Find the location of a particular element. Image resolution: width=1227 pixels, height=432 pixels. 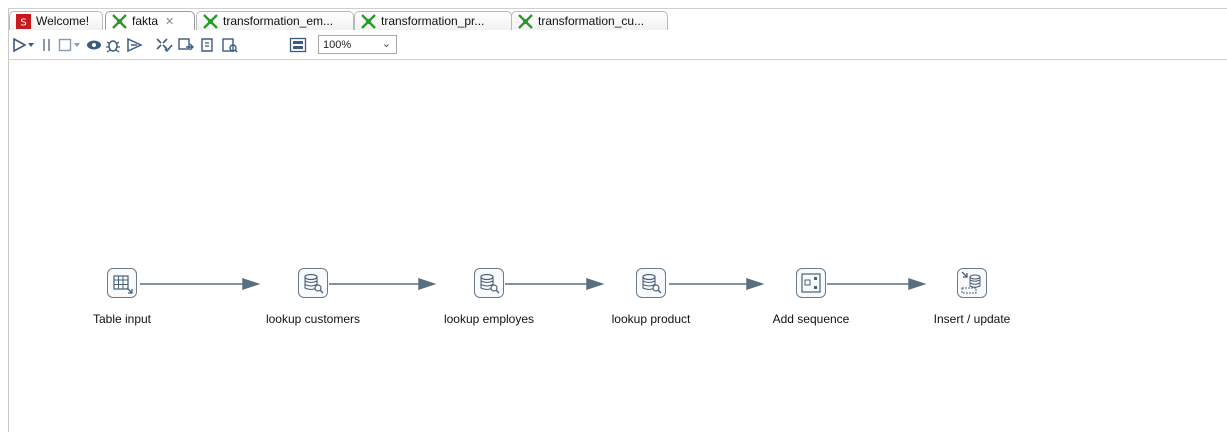

step-table-input is located at coordinates (122, 283).